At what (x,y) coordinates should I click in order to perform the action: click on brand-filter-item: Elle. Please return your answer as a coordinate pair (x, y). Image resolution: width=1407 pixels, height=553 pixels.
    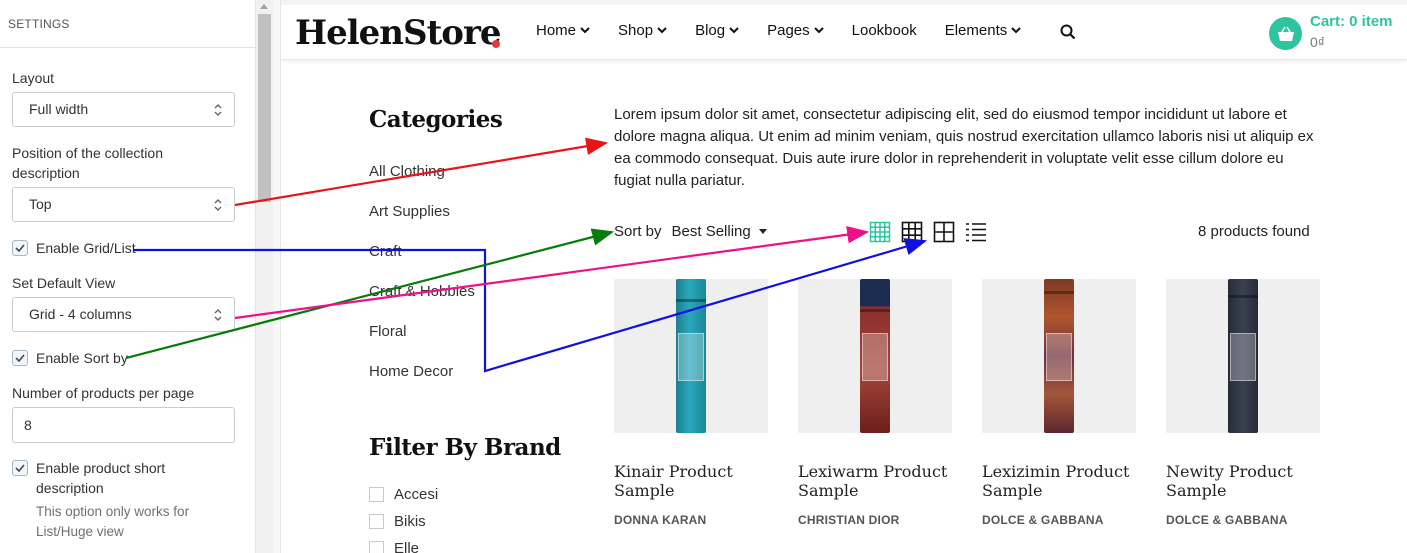
    Looking at the image, I should click on (394, 546).